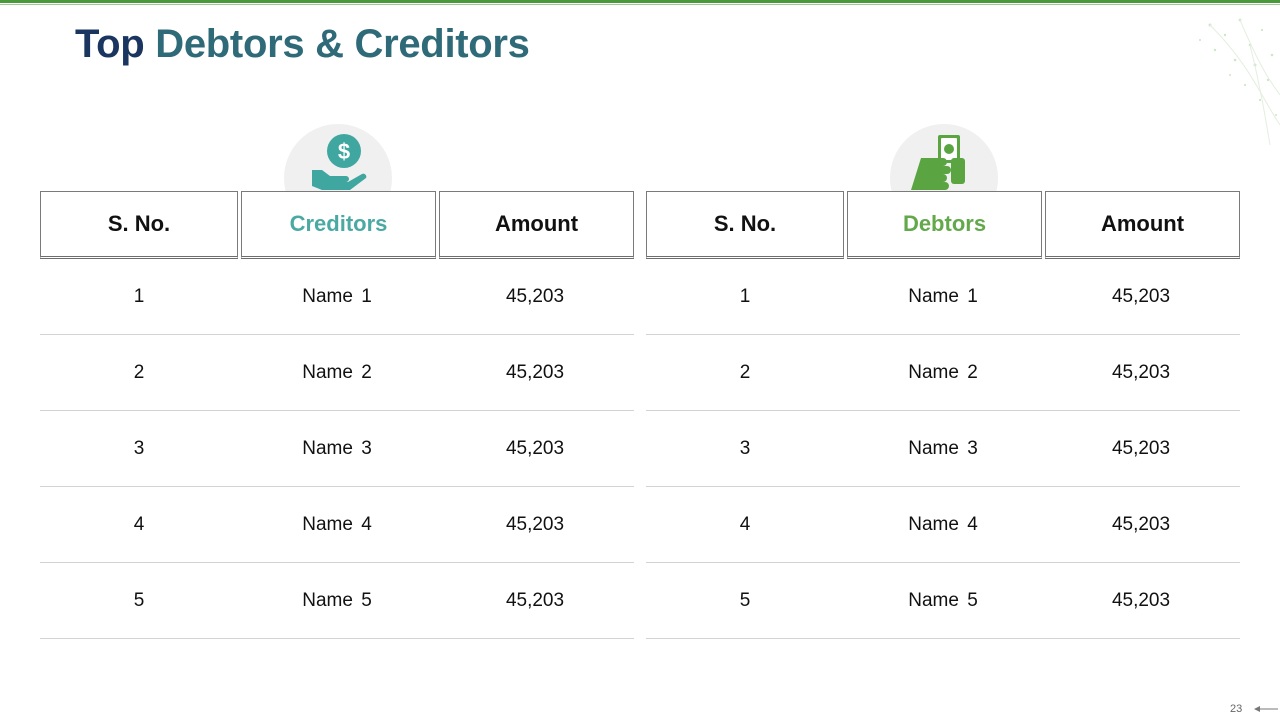 The height and width of the screenshot is (720, 1280). I want to click on header-creditors: Creditors, so click(338, 225).